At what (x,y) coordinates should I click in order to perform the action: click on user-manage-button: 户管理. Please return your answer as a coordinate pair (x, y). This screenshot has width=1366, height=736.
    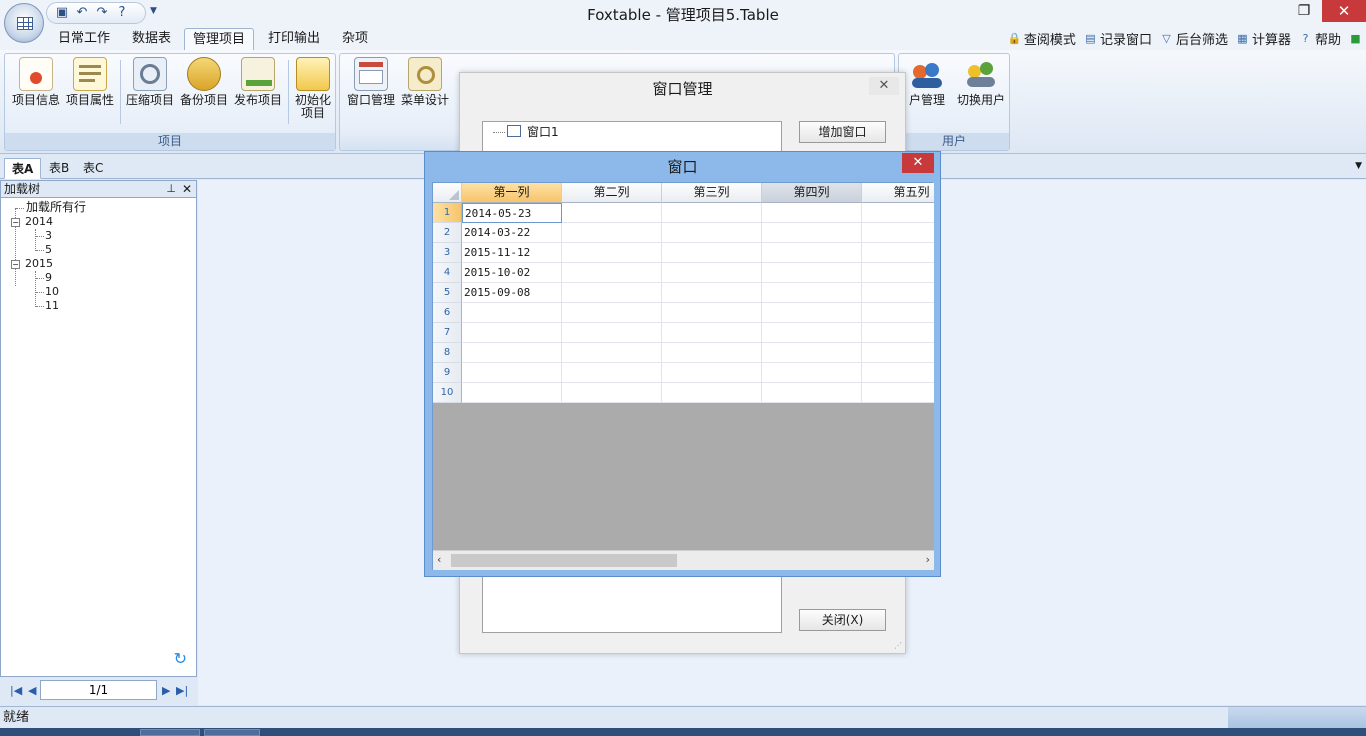
    Looking at the image, I should click on (927, 82).